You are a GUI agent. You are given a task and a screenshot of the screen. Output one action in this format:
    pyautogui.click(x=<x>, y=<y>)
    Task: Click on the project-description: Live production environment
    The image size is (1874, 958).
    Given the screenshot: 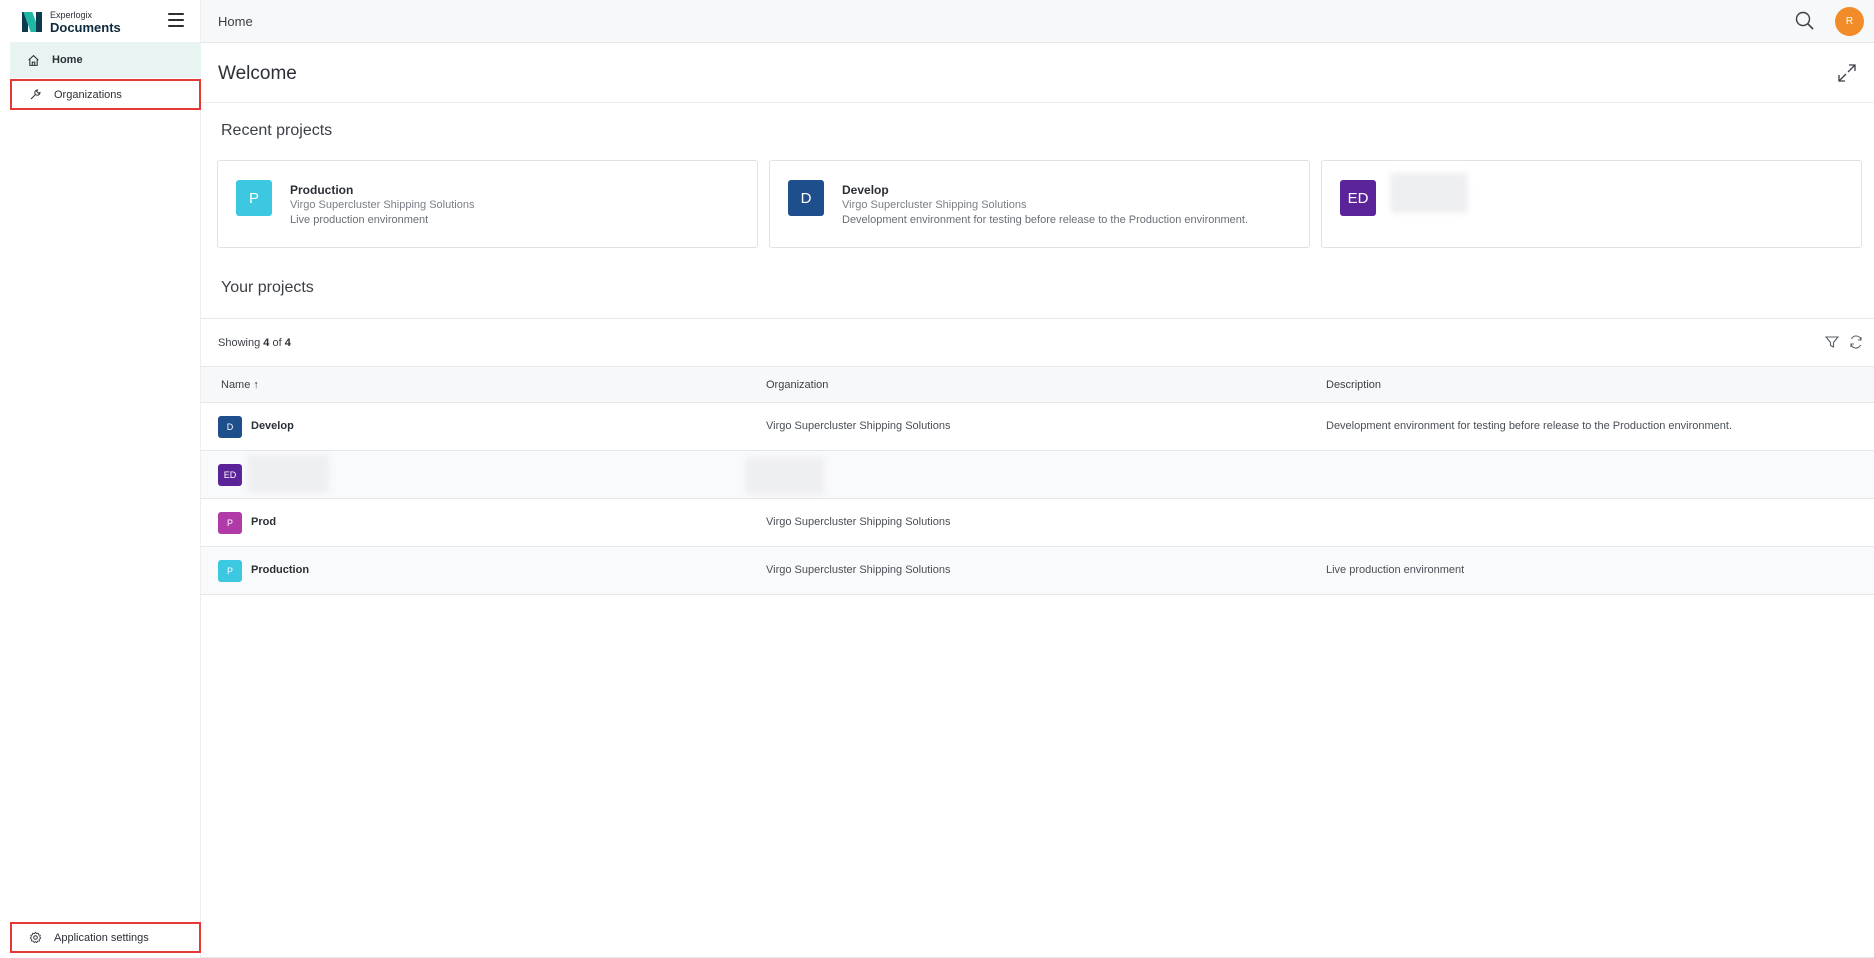 What is the action you would take?
    pyautogui.click(x=1395, y=570)
    